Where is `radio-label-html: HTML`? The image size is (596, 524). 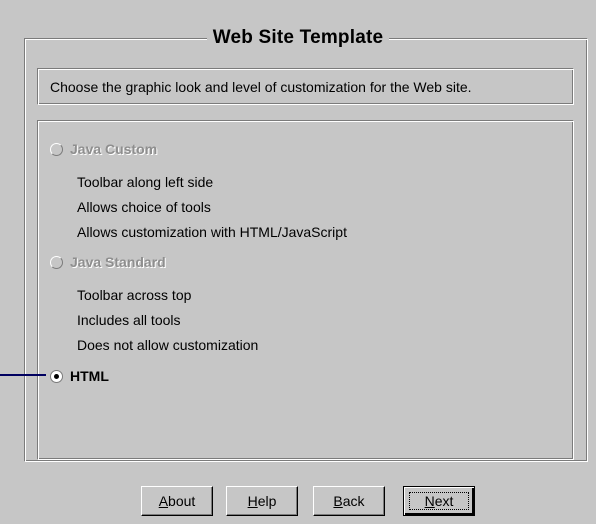
radio-label-html: HTML is located at coordinates (89, 376).